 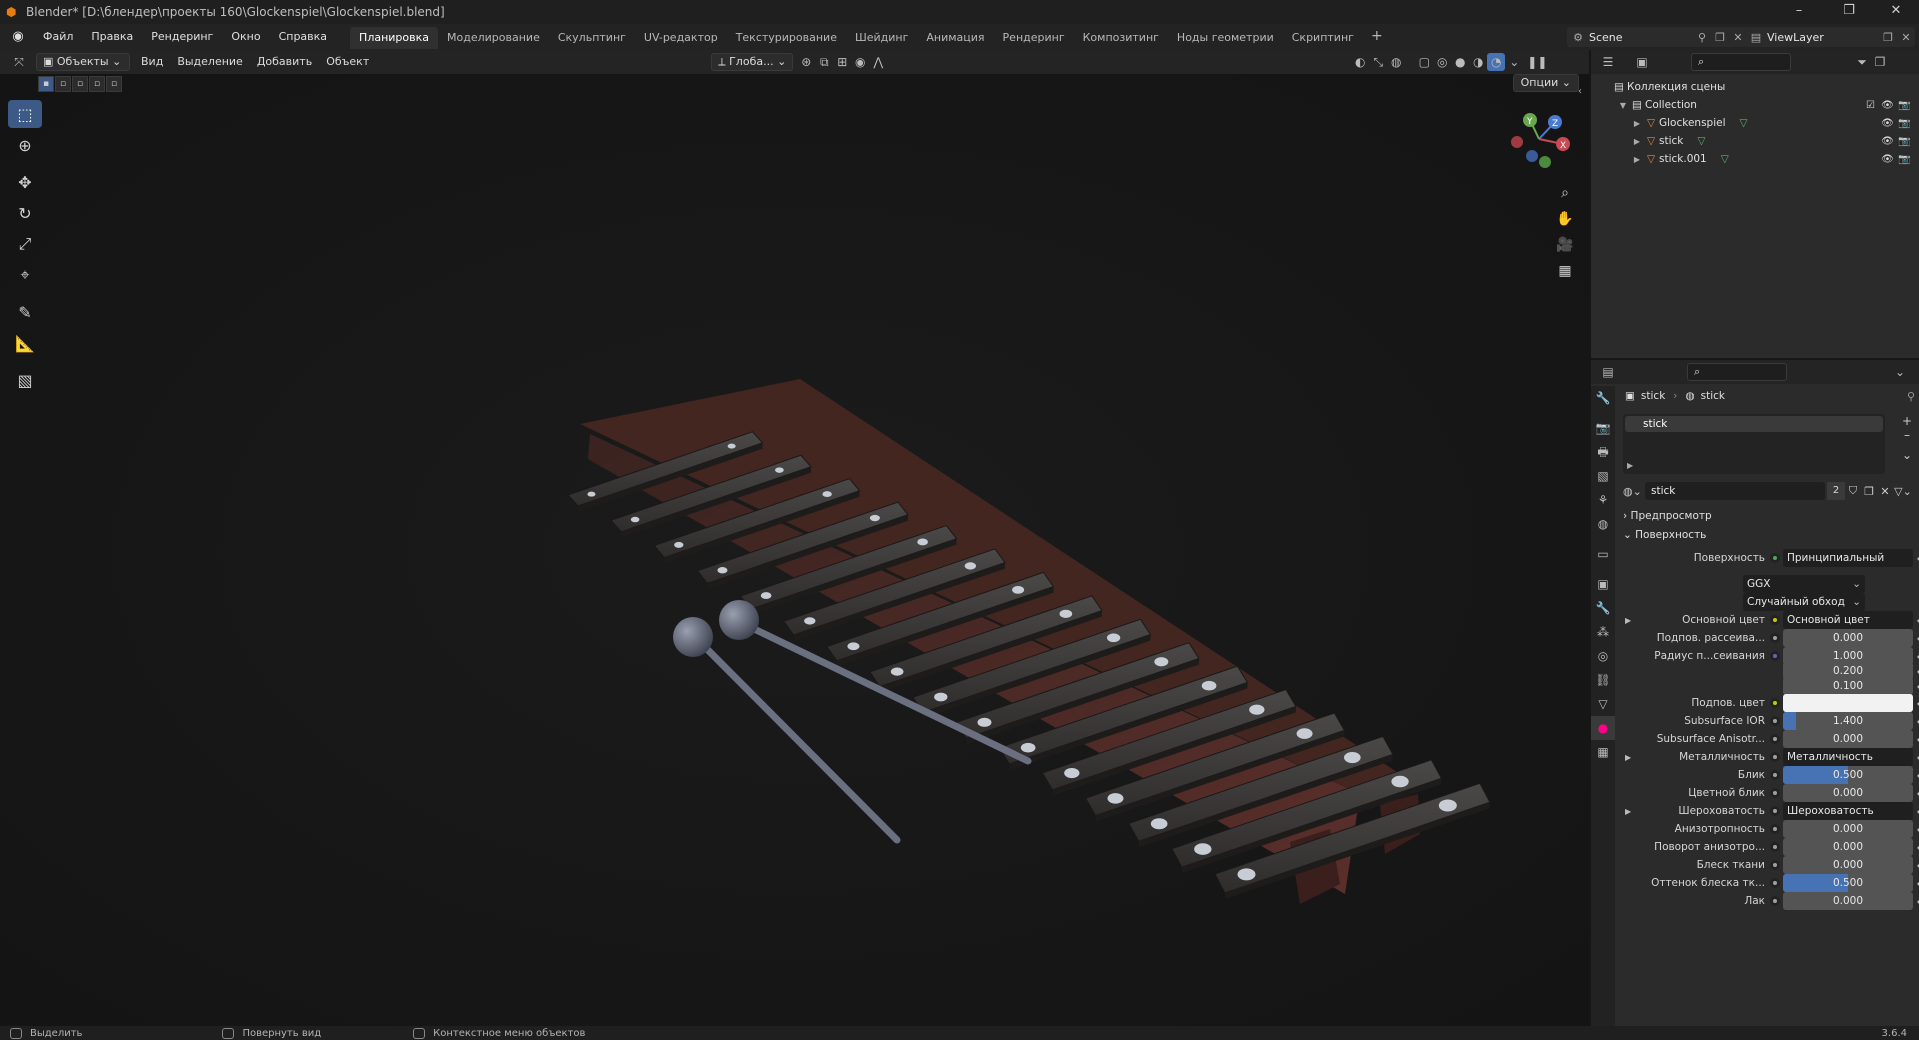 I want to click on user-count: 2, so click(x=1836, y=491).